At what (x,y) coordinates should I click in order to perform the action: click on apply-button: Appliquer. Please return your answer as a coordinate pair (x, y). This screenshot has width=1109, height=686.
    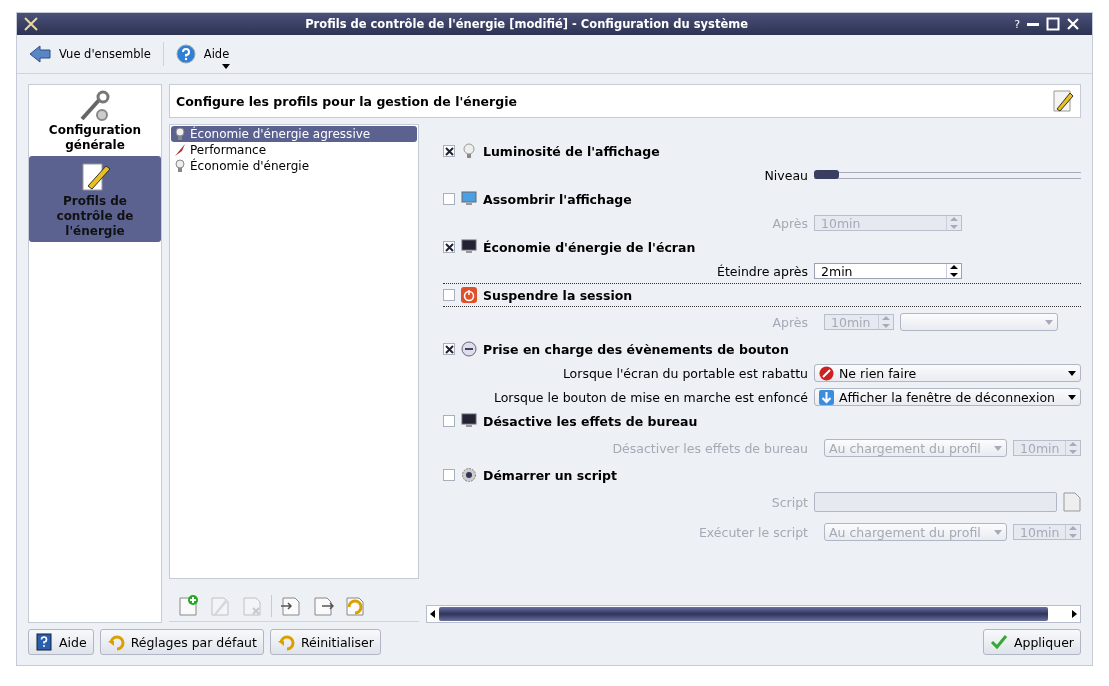
    Looking at the image, I should click on (1031, 642).